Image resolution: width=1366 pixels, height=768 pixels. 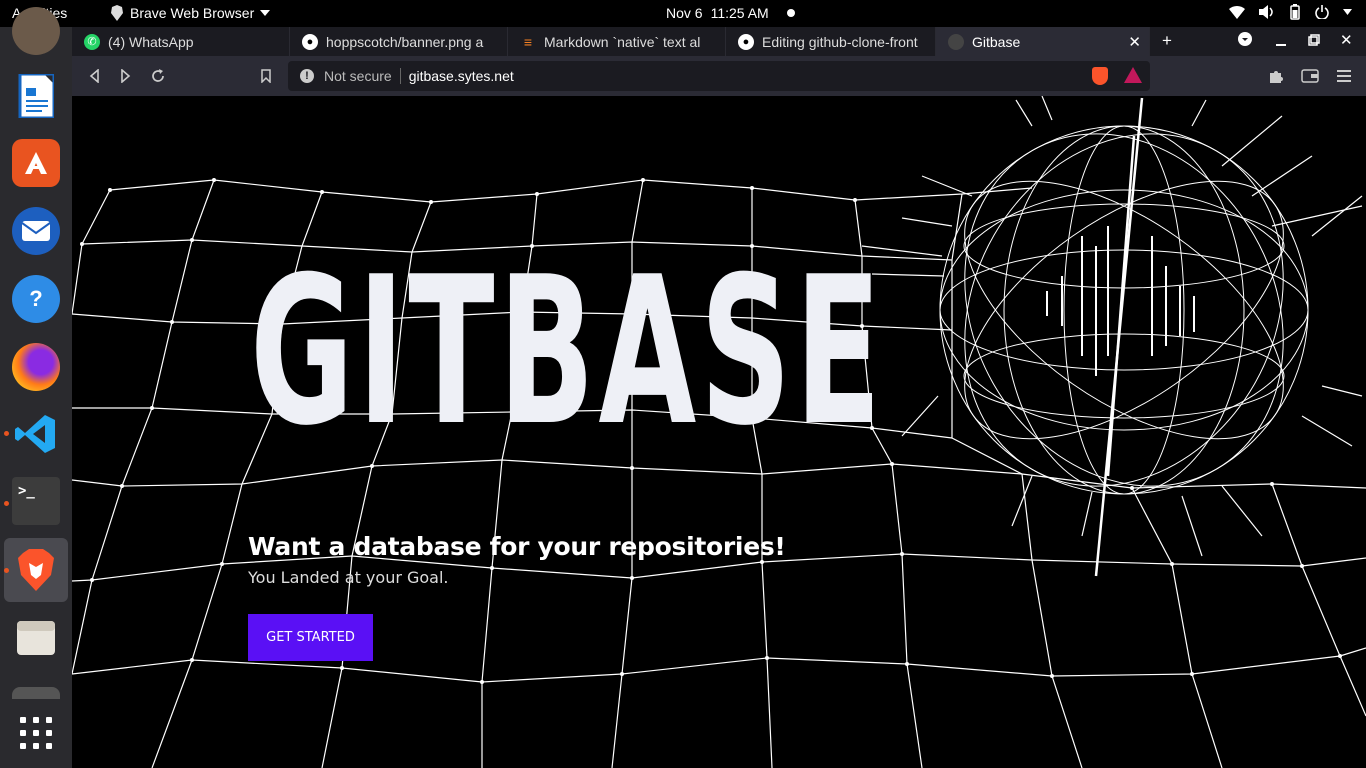 What do you see at coordinates (400, 76) in the screenshot?
I see `divider` at bounding box center [400, 76].